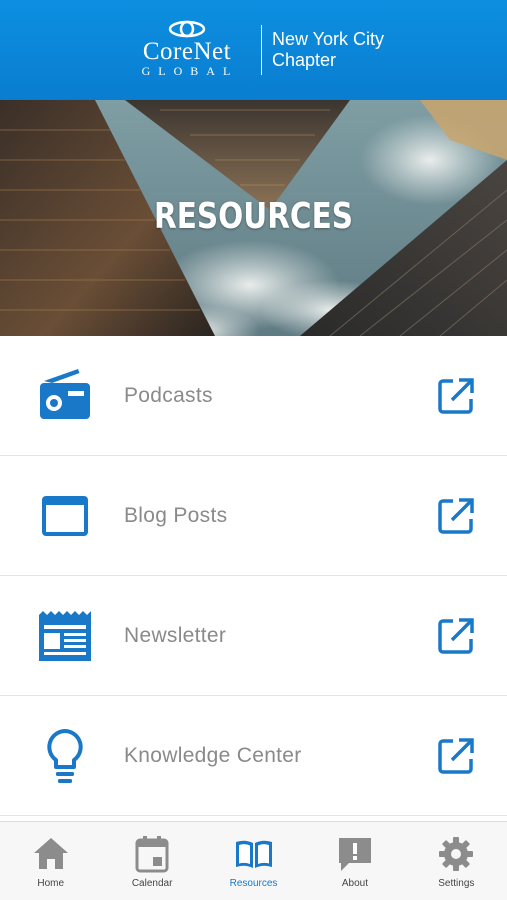 The image size is (507, 900). I want to click on book-icon, so click(253, 854).